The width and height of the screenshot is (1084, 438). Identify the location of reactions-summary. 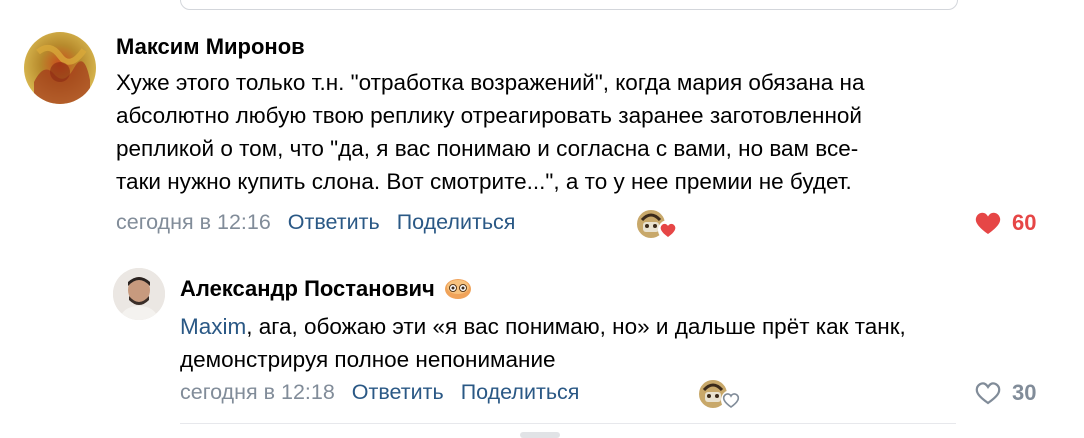
(718, 393).